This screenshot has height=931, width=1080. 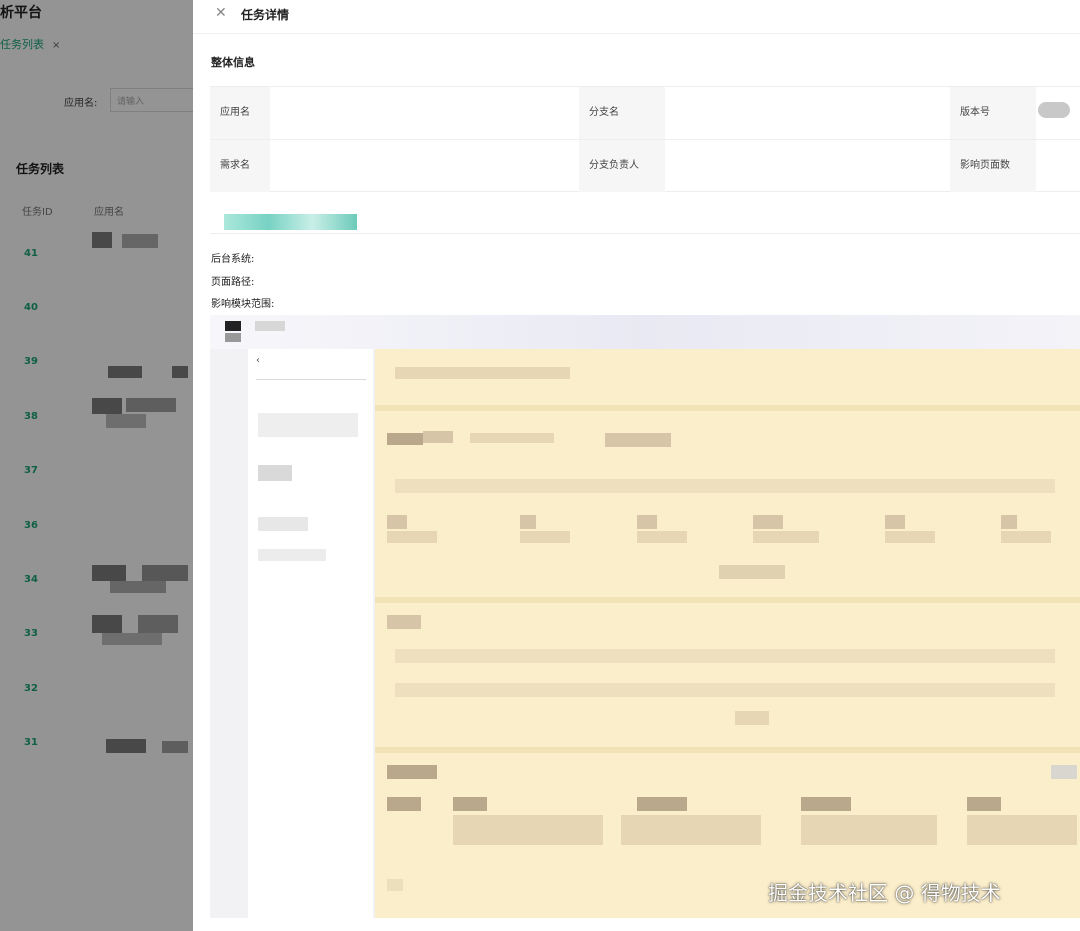 What do you see at coordinates (310, 633) in the screenshot?
I see `preview-sidebar: ‹` at bounding box center [310, 633].